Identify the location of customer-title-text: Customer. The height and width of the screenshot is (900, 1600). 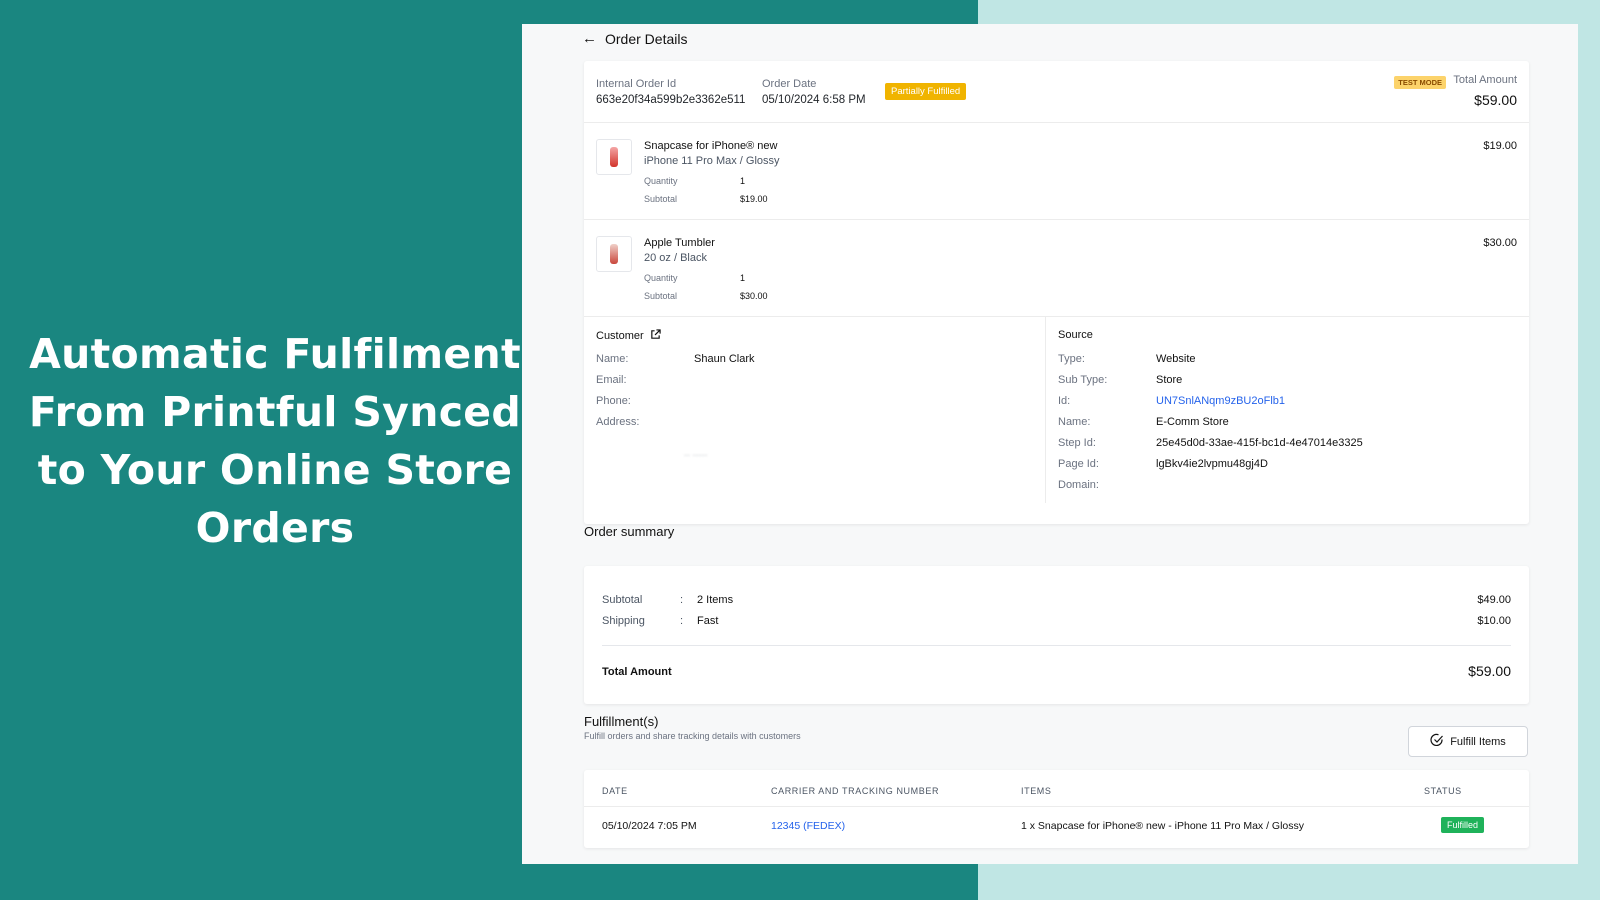
(620, 336).